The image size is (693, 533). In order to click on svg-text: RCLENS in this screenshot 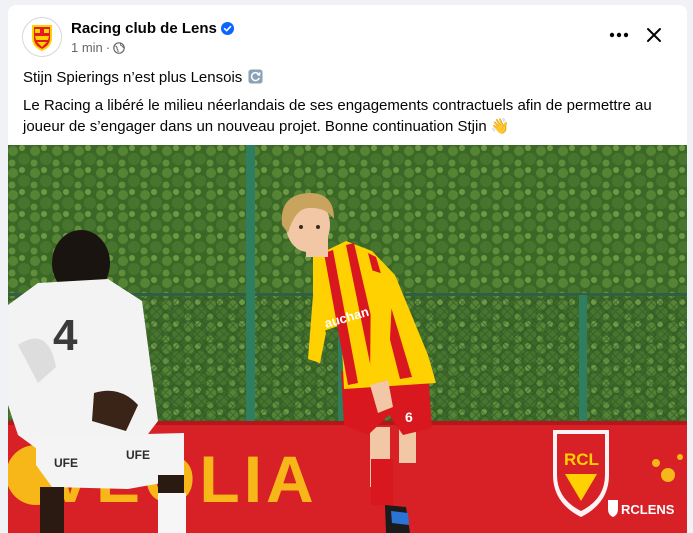, I will do `click(648, 509)`.